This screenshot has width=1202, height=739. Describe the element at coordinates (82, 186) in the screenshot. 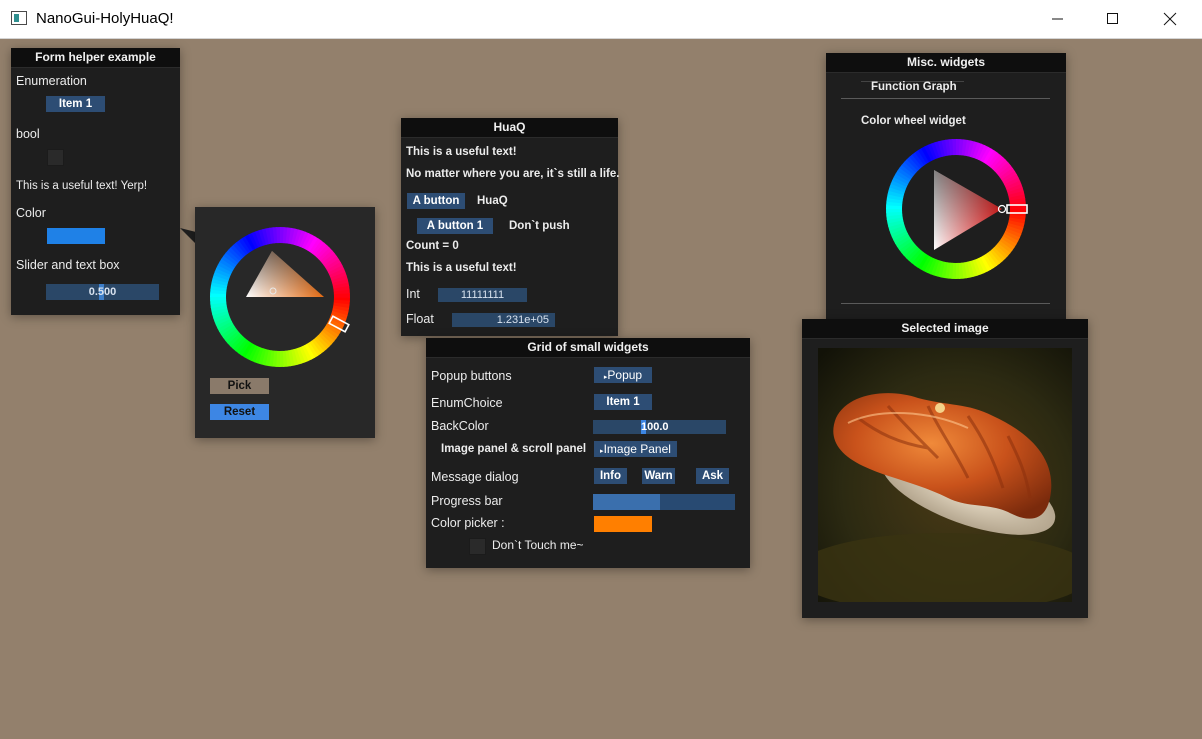

I see `useful-text: This is a useful text! Yerp!` at that location.